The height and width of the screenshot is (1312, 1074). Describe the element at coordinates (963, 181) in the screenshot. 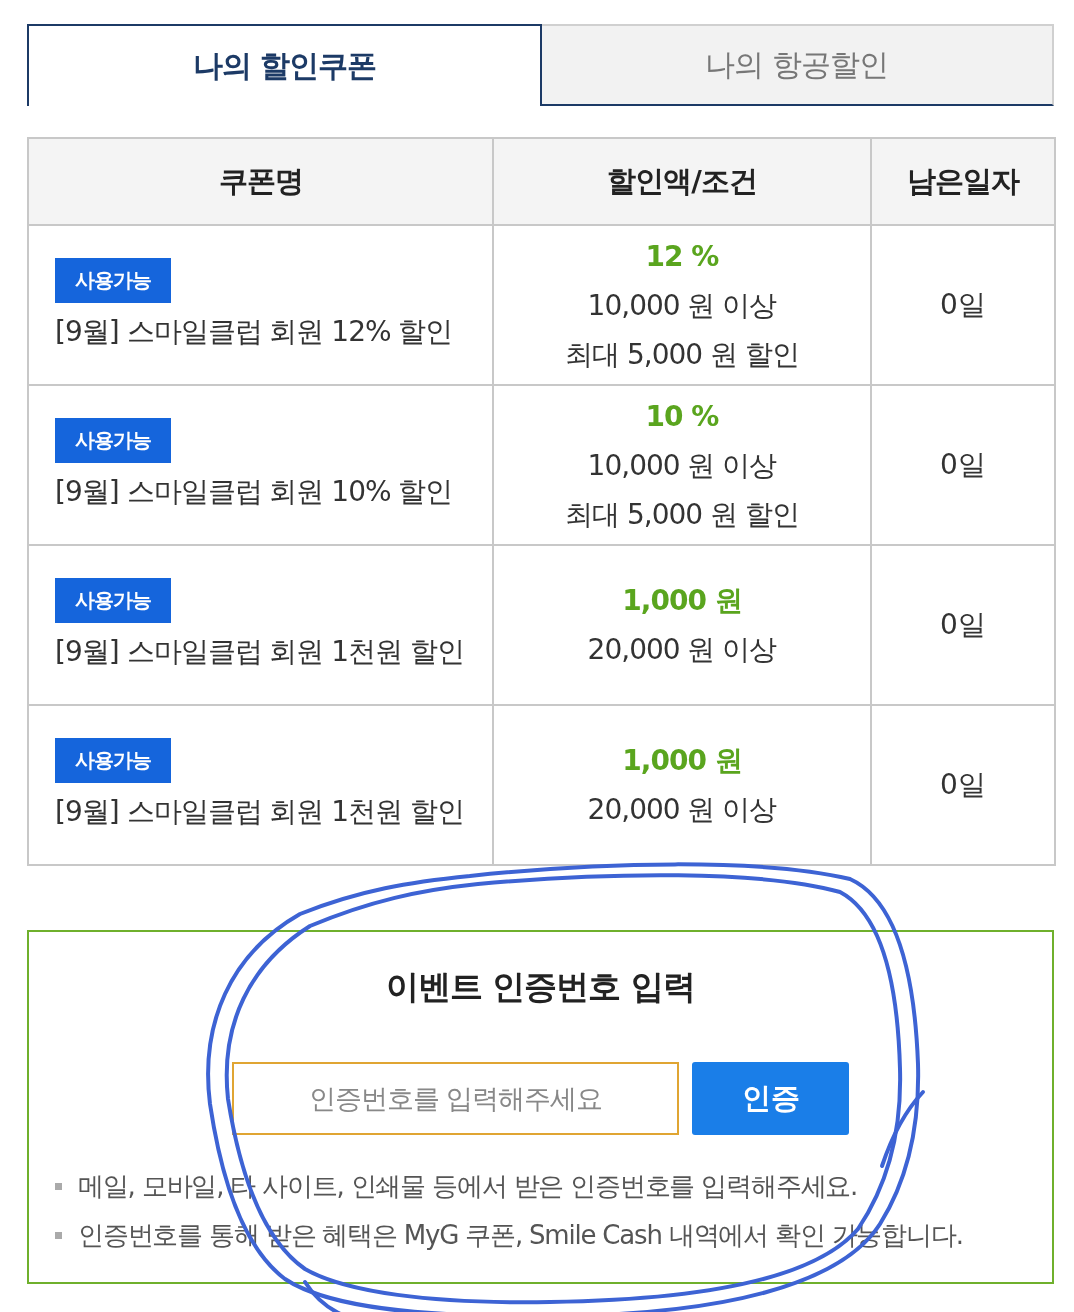

I see `column-header: 남은일자` at that location.